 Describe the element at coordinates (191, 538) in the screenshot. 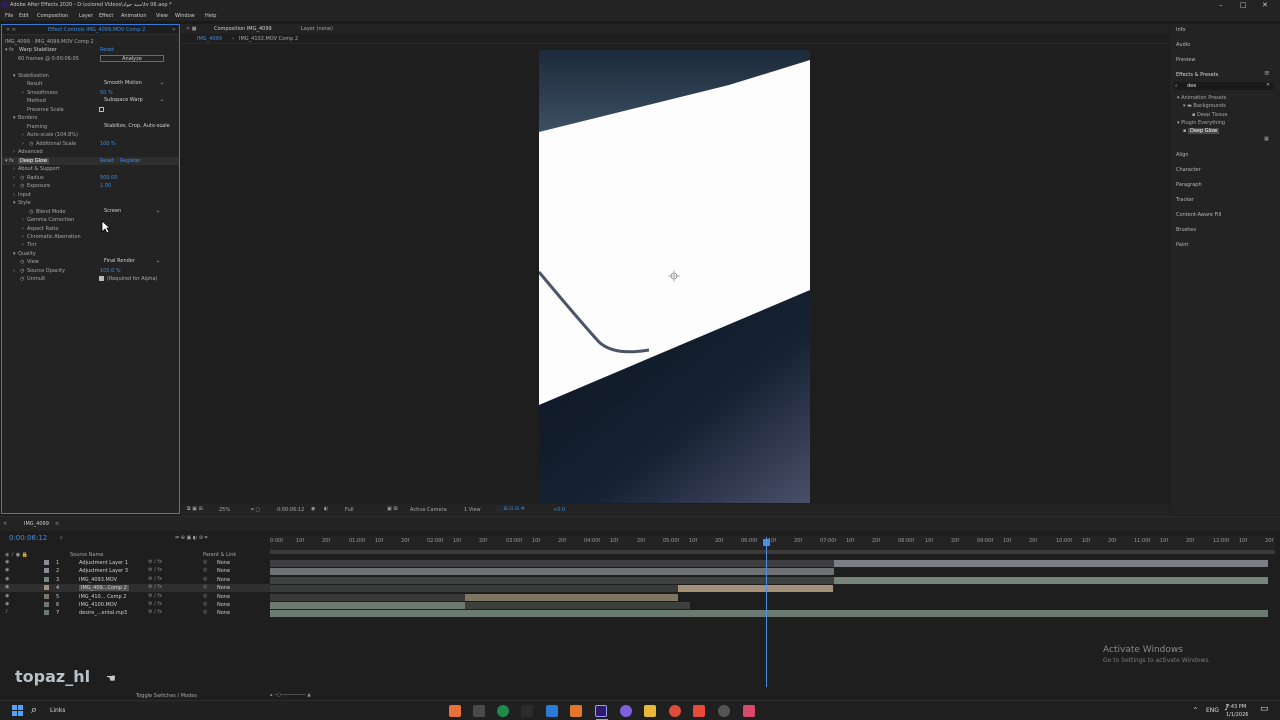

I see `timeline-tools-icons: ⇌ ⊕ ▣ ◐ ⊘ ⌗` at that location.